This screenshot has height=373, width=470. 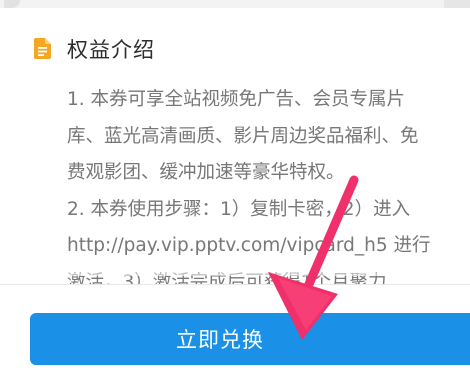 I want to click on redeem-now-label: 立即兑换, so click(x=220, y=340).